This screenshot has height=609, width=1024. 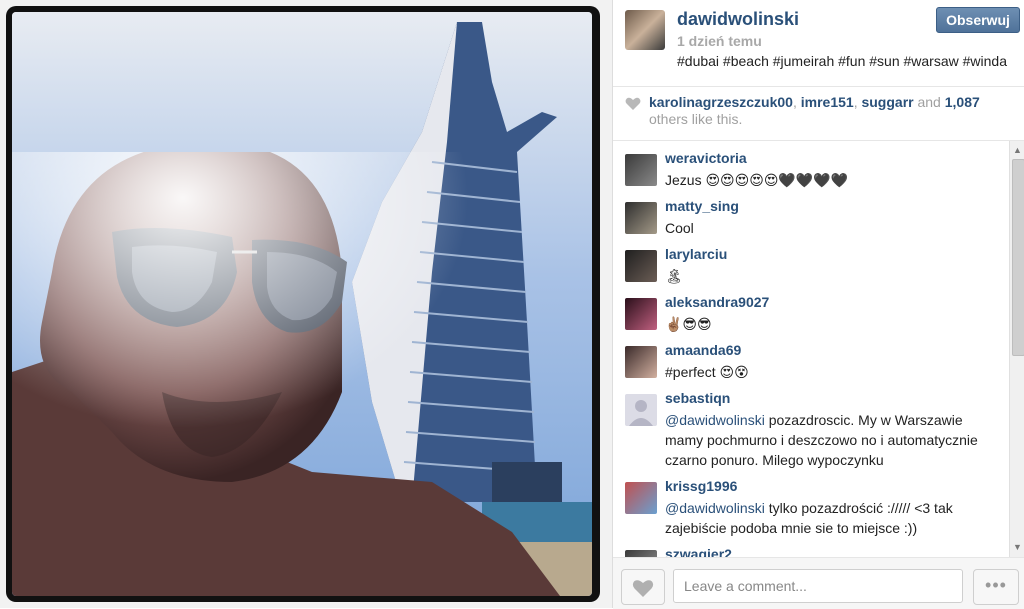 I want to click on liker-link: suggarr, so click(x=887, y=102).